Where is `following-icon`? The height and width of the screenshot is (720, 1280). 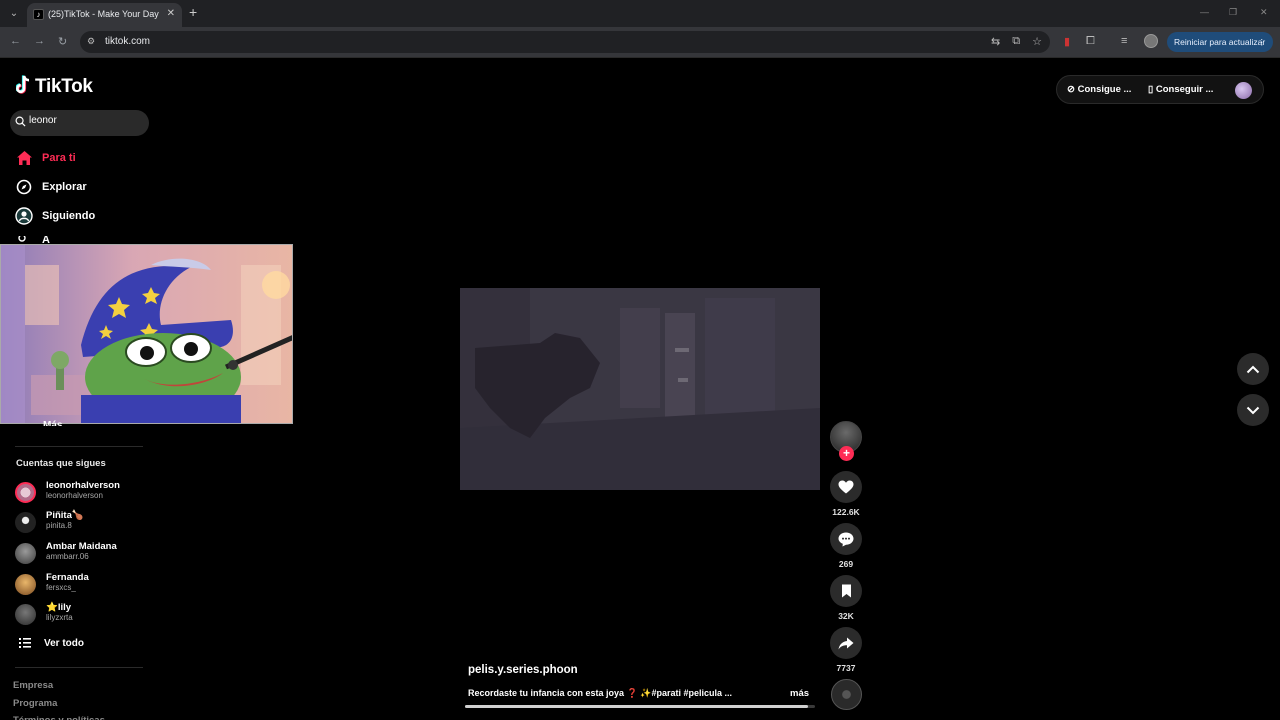
following-icon is located at coordinates (24, 216).